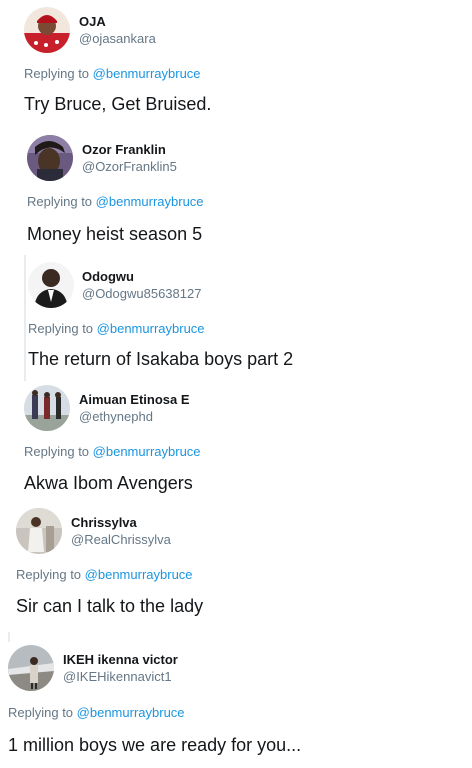 This screenshot has width=472, height=768. Describe the element at coordinates (104, 522) in the screenshot. I see `display-name: Chrissylva` at that location.